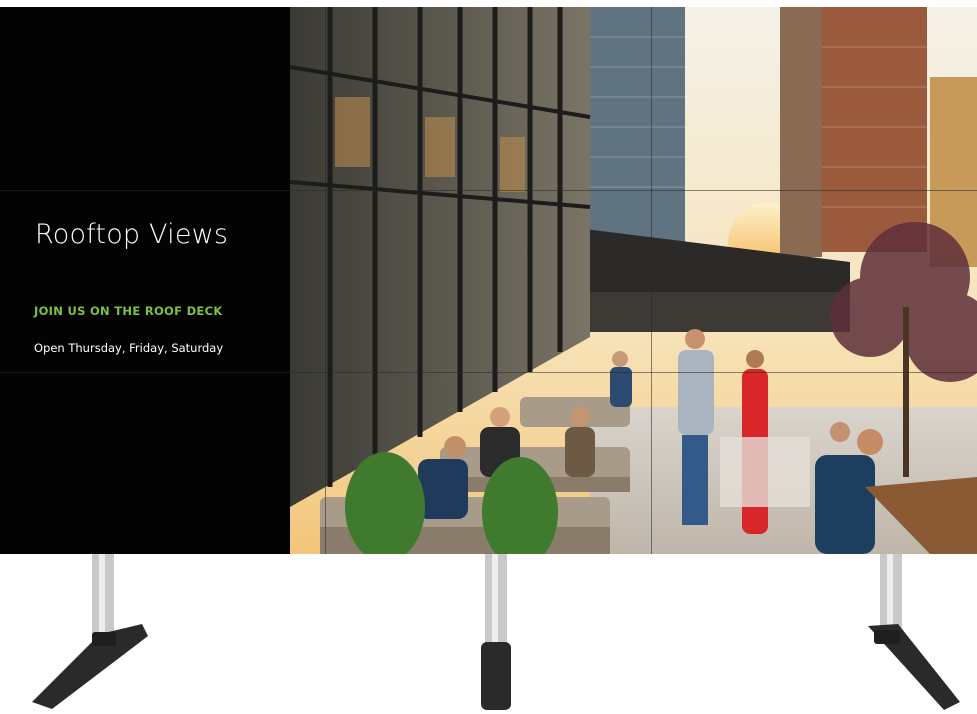 This screenshot has height=714, width=977. Describe the element at coordinates (914, 632) in the screenshot. I see `floor-stand-right` at that location.